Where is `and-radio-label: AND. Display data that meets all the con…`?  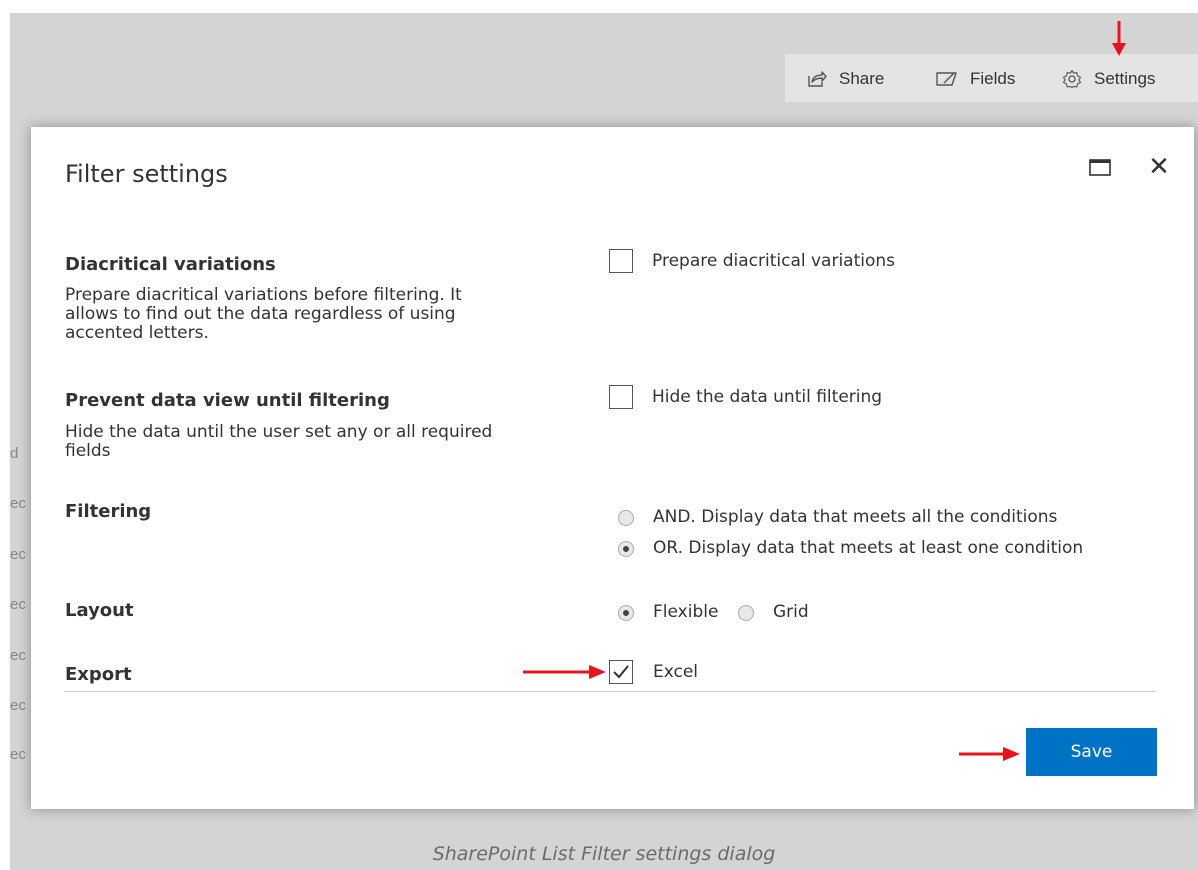 and-radio-label: AND. Display data that meets all the con… is located at coordinates (855, 517).